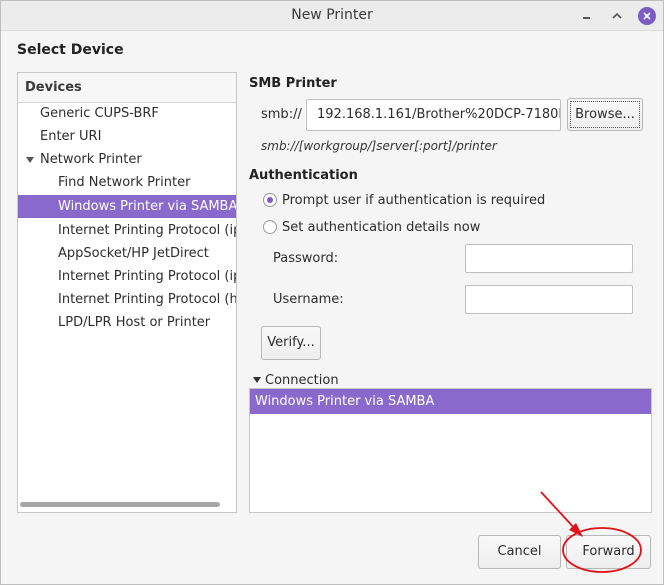 The image size is (664, 585). What do you see at coordinates (124, 182) in the screenshot?
I see `device-item-label: Find Network Printer` at bounding box center [124, 182].